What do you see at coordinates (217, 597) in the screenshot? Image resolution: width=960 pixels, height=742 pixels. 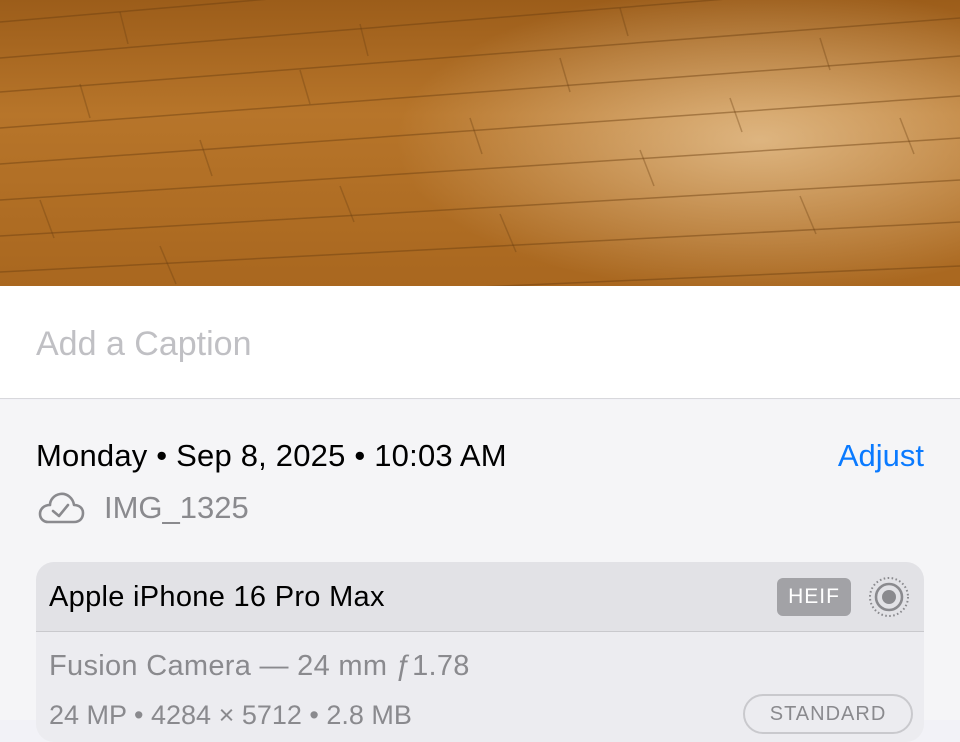 I see `device-name: Apple iPhone 16 Pro Max` at bounding box center [217, 597].